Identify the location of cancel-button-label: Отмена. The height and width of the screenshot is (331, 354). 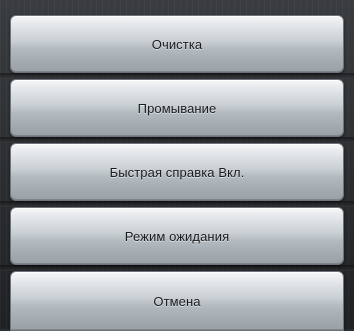
(177, 301).